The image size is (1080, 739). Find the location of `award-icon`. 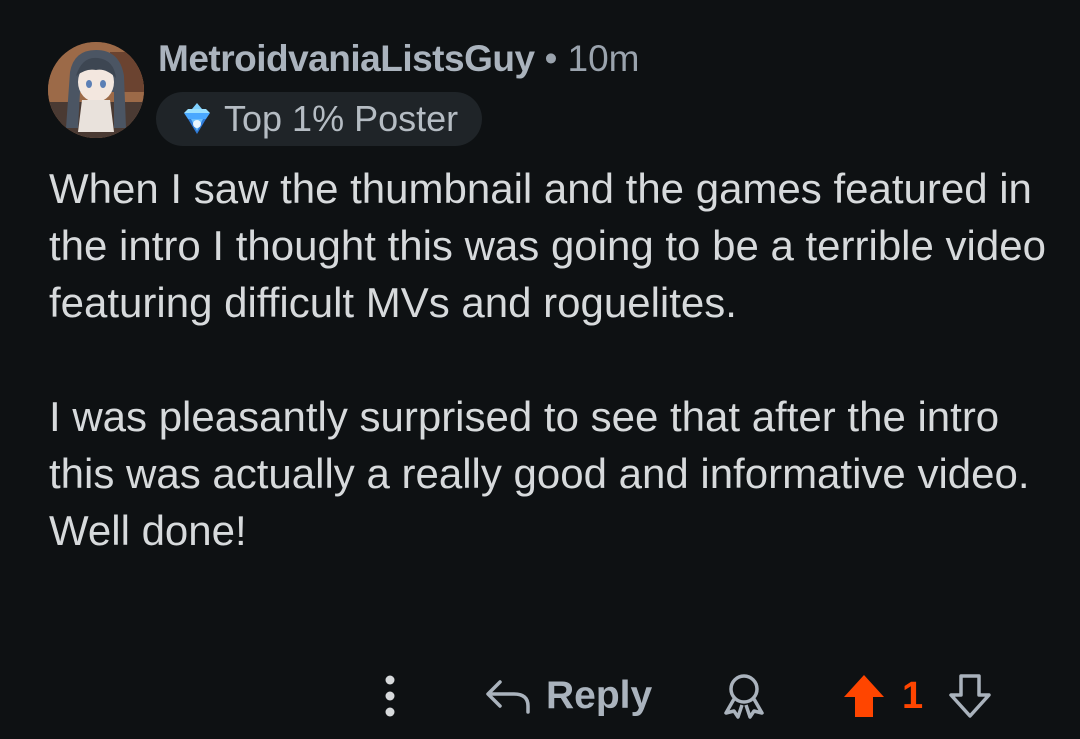

award-icon is located at coordinates (744, 696).